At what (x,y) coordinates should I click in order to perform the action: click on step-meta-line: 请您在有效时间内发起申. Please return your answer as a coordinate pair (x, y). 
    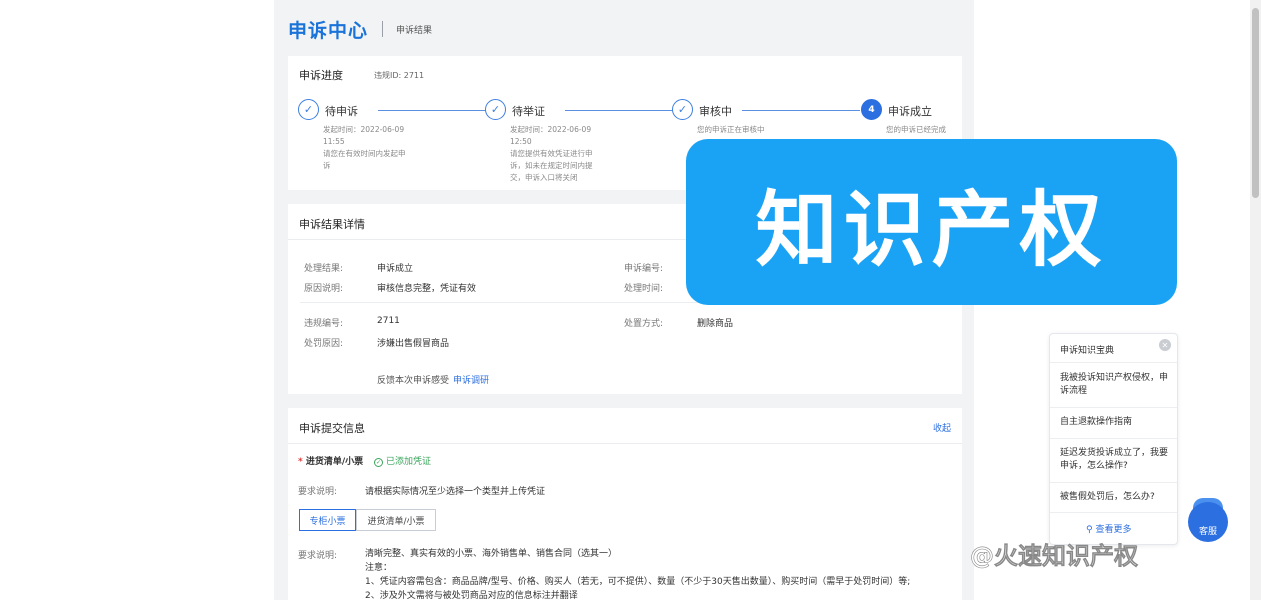
    Looking at the image, I should click on (364, 153).